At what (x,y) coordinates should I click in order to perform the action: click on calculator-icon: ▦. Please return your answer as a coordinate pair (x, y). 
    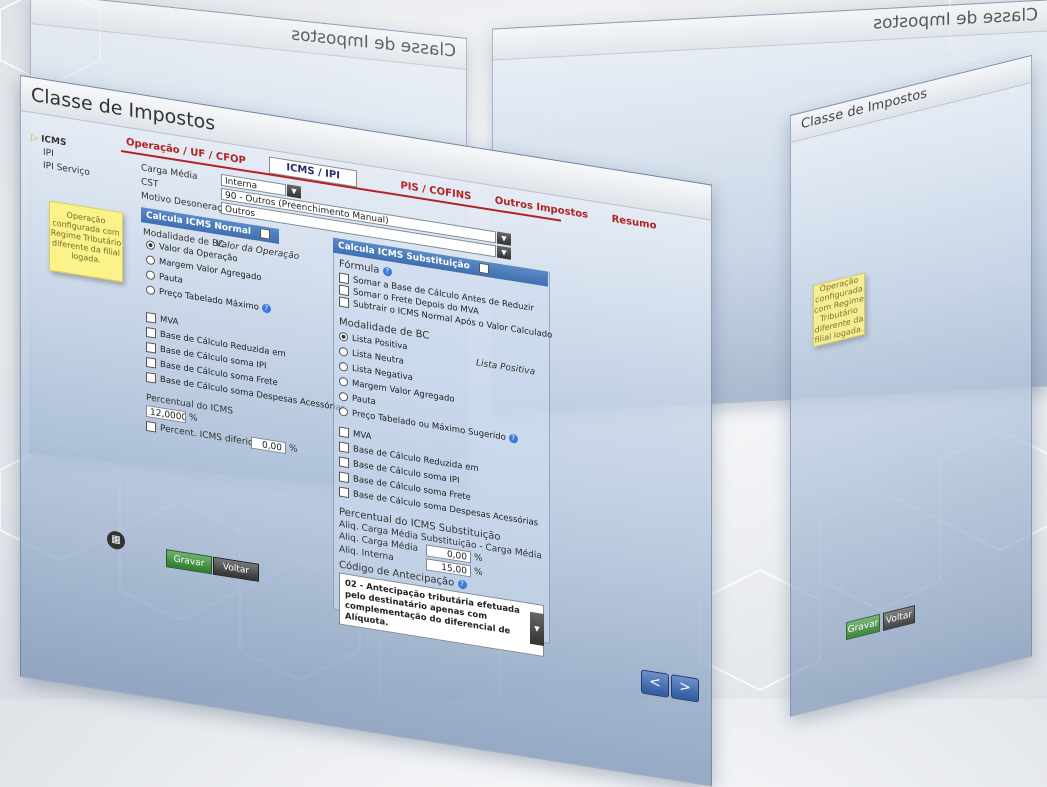
    Looking at the image, I should click on (116, 540).